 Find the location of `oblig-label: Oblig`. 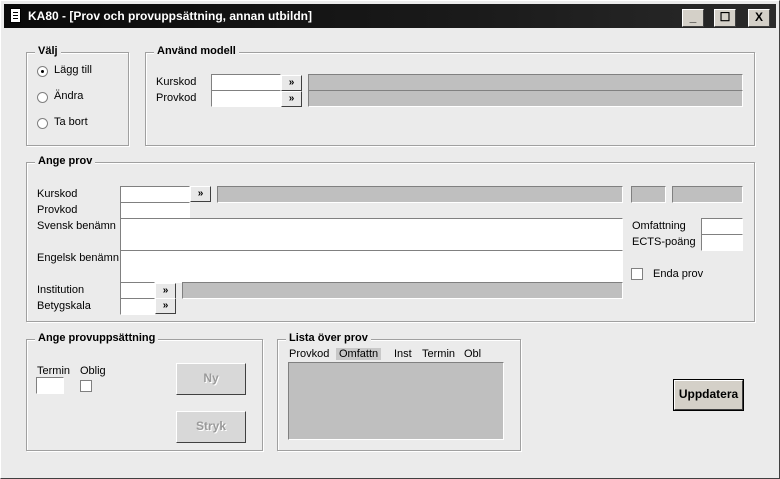

oblig-label: Oblig is located at coordinates (93, 371).